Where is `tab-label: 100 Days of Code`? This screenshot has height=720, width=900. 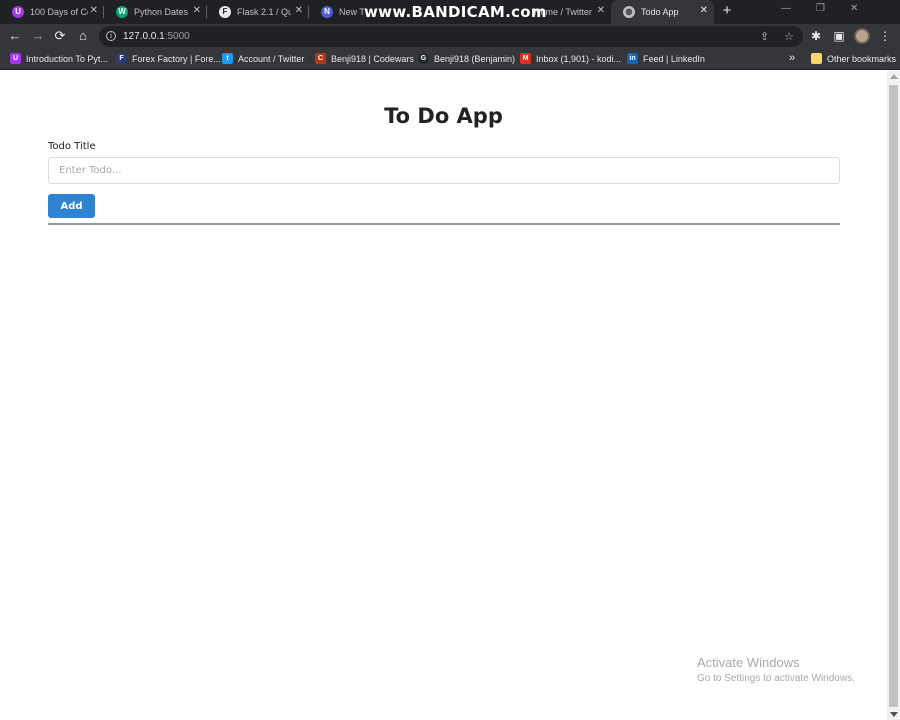 tab-label: 100 Days of Code is located at coordinates (59, 12).